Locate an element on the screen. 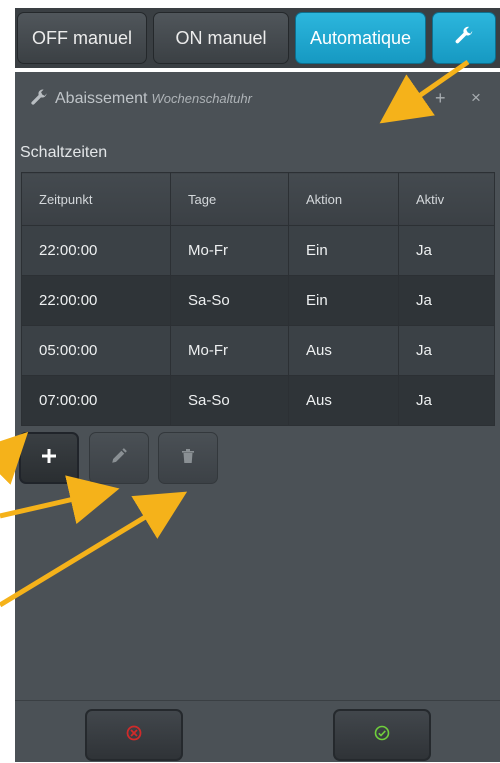  mode-bar: OFF manuel ON manuel Automatique is located at coordinates (257, 38).